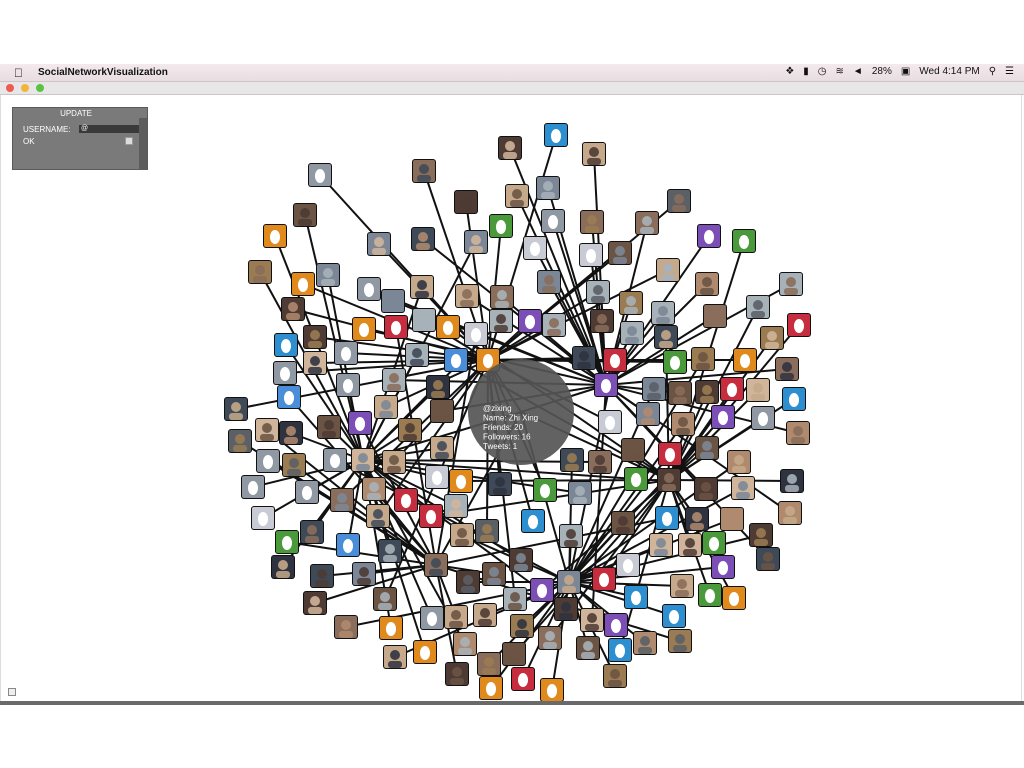 This screenshot has height=768, width=1024. I want to click on app-menu-name: SocialNetworkVisualization, so click(103, 72).